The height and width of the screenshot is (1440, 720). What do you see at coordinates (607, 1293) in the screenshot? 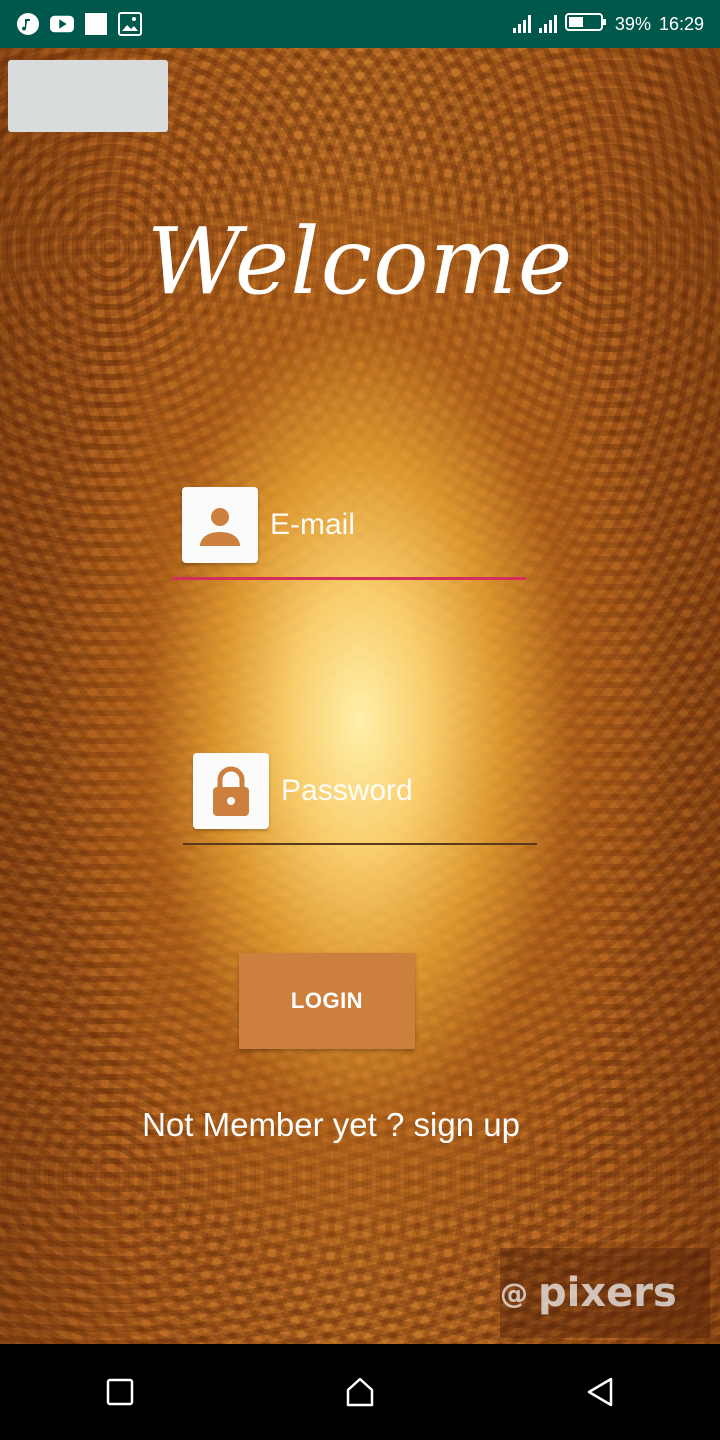
I see `watermark-text: pixers` at bounding box center [607, 1293].